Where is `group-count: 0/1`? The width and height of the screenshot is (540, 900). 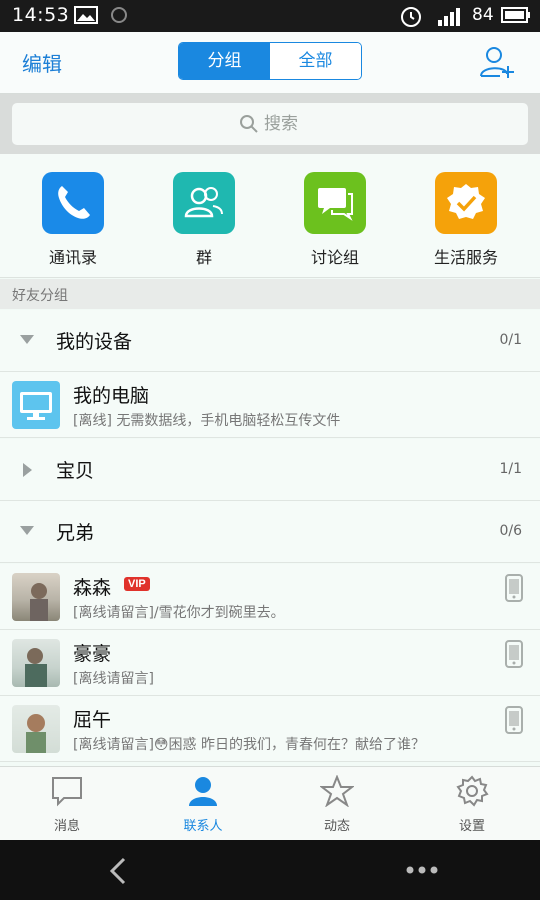
group-count: 0/1 is located at coordinates (510, 340).